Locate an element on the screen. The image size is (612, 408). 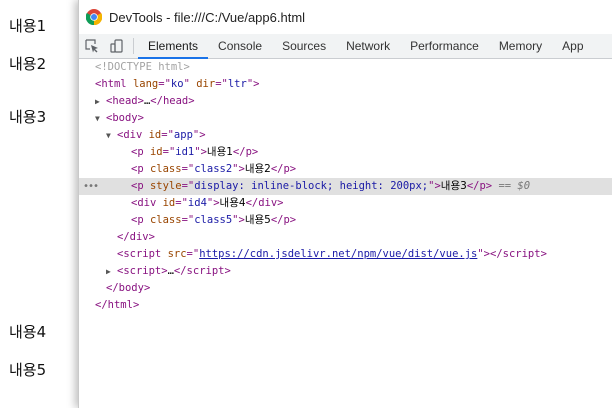
dom-div-app-line: ▼ <div id="app"> is located at coordinates (345, 135).